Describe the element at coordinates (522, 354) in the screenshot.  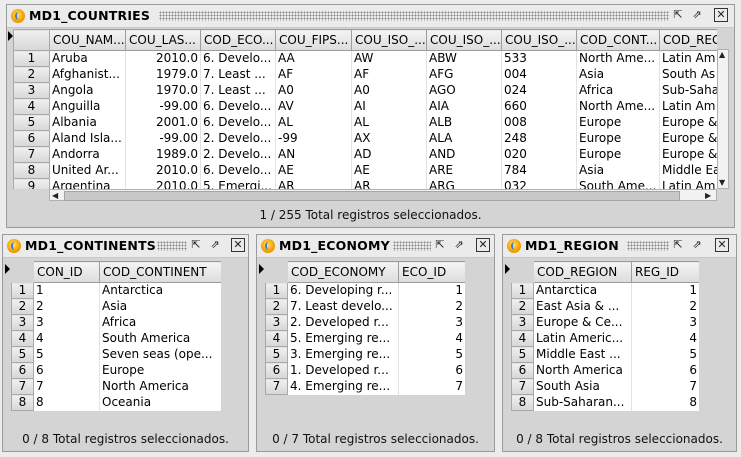
I see `row-number: 5` at that location.